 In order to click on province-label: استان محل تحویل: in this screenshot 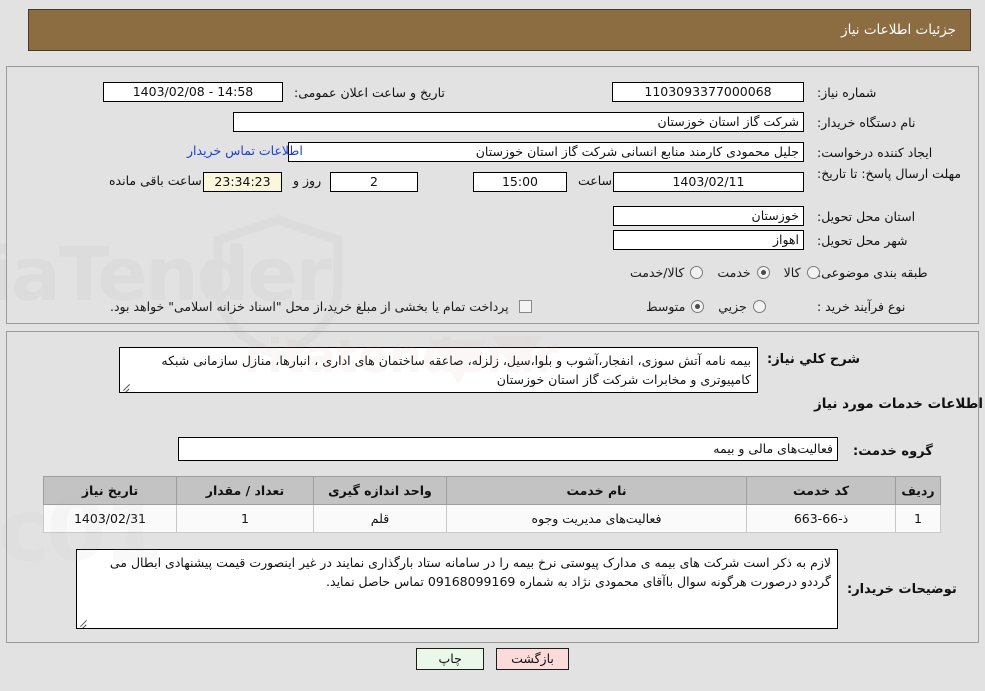, I will do `click(866, 216)`.